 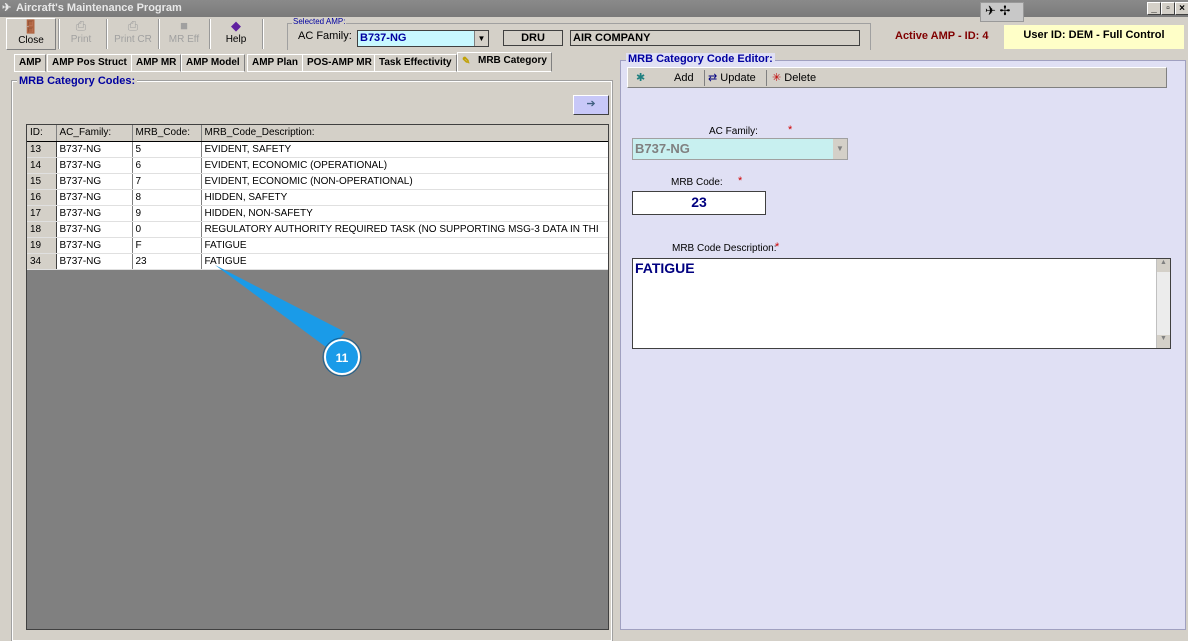 I want to click on update-button: ⇄ Update, so click(x=734, y=78).